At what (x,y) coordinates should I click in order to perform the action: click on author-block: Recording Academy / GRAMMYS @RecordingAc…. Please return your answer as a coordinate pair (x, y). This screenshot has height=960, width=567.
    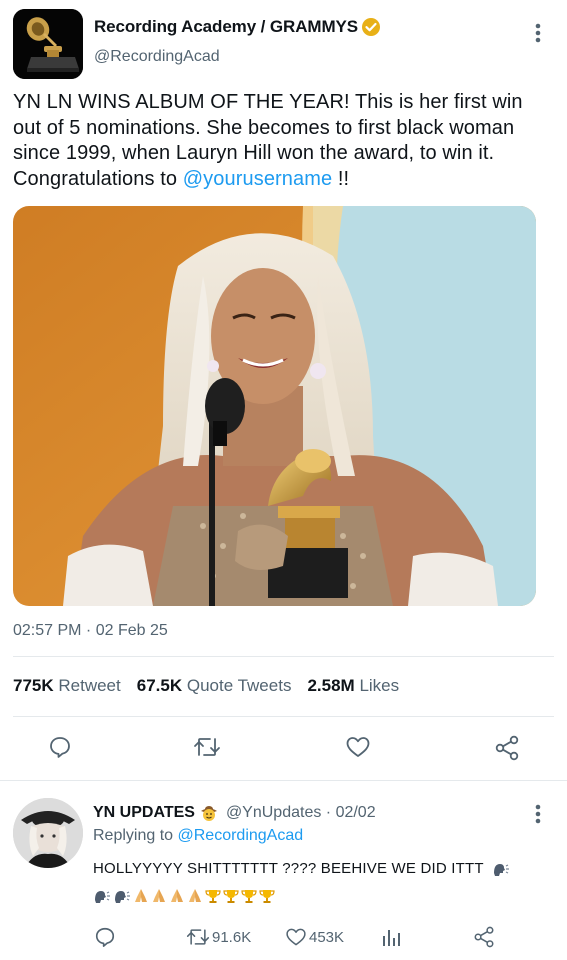
    Looking at the image, I should click on (237, 41).